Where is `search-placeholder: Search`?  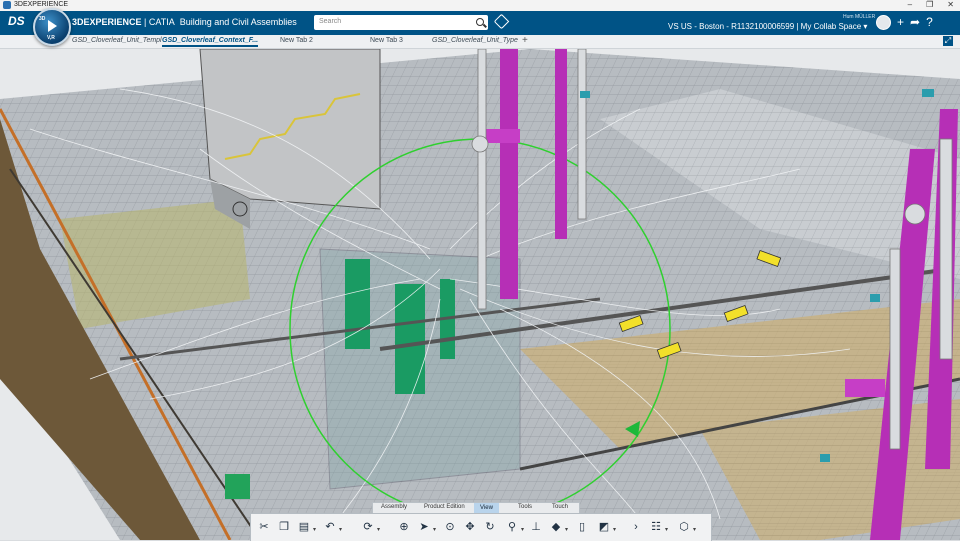
search-placeholder: Search is located at coordinates (330, 21).